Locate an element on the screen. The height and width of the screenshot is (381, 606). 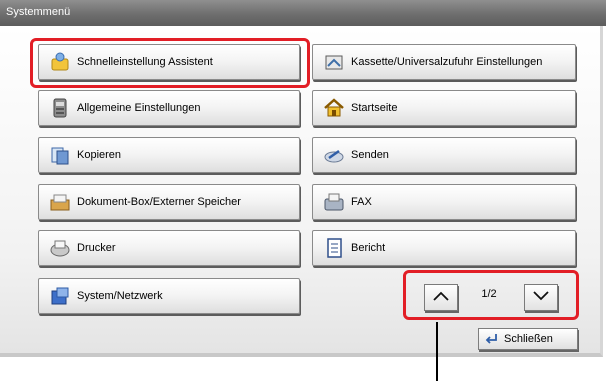
menu-button-document-box: Dokument-Box/Externer Speicher is located at coordinates (169, 202).